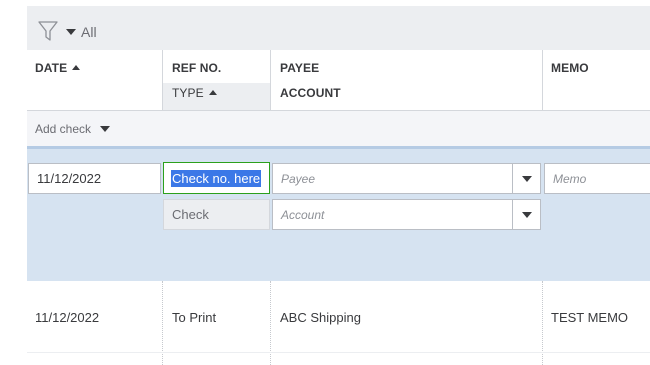 The height and width of the screenshot is (365, 650). What do you see at coordinates (570, 178) in the screenshot?
I see `memo-placeholder: Memo` at bounding box center [570, 178].